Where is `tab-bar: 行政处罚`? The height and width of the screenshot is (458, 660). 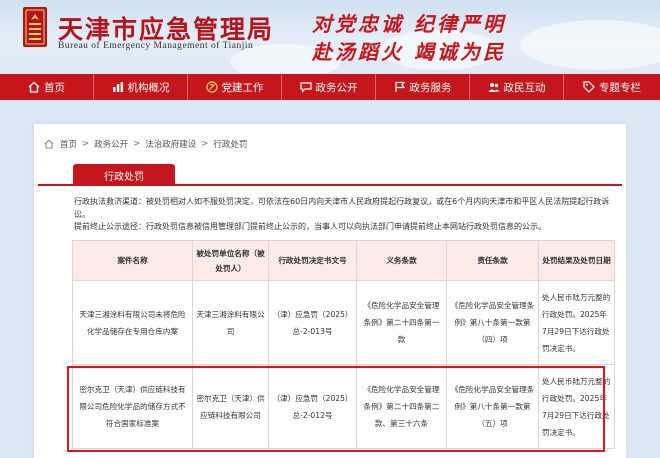
tab-bar: 行政处罚 is located at coordinates (330, 175).